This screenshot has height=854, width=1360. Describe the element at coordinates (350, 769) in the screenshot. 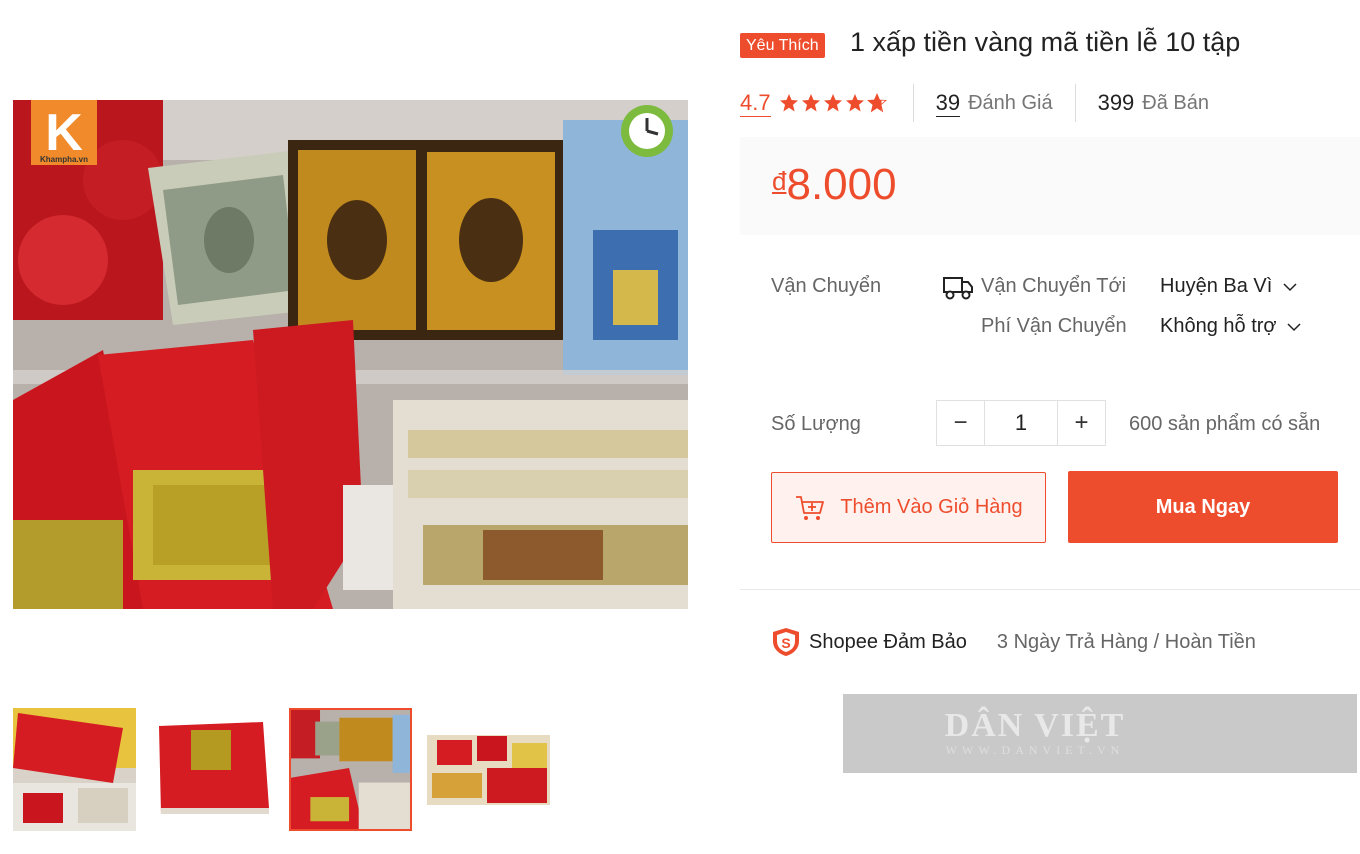

I see `thumbnail-3-selected` at that location.